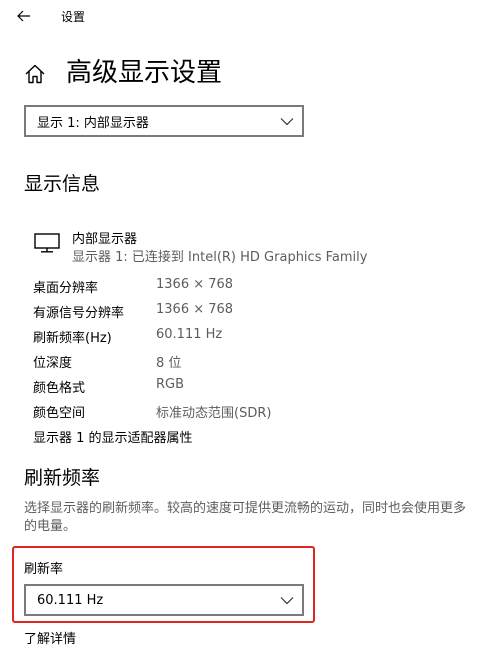  What do you see at coordinates (183, 362) in the screenshot?
I see `info-row-bit-depth: 位深度 8 位` at bounding box center [183, 362].